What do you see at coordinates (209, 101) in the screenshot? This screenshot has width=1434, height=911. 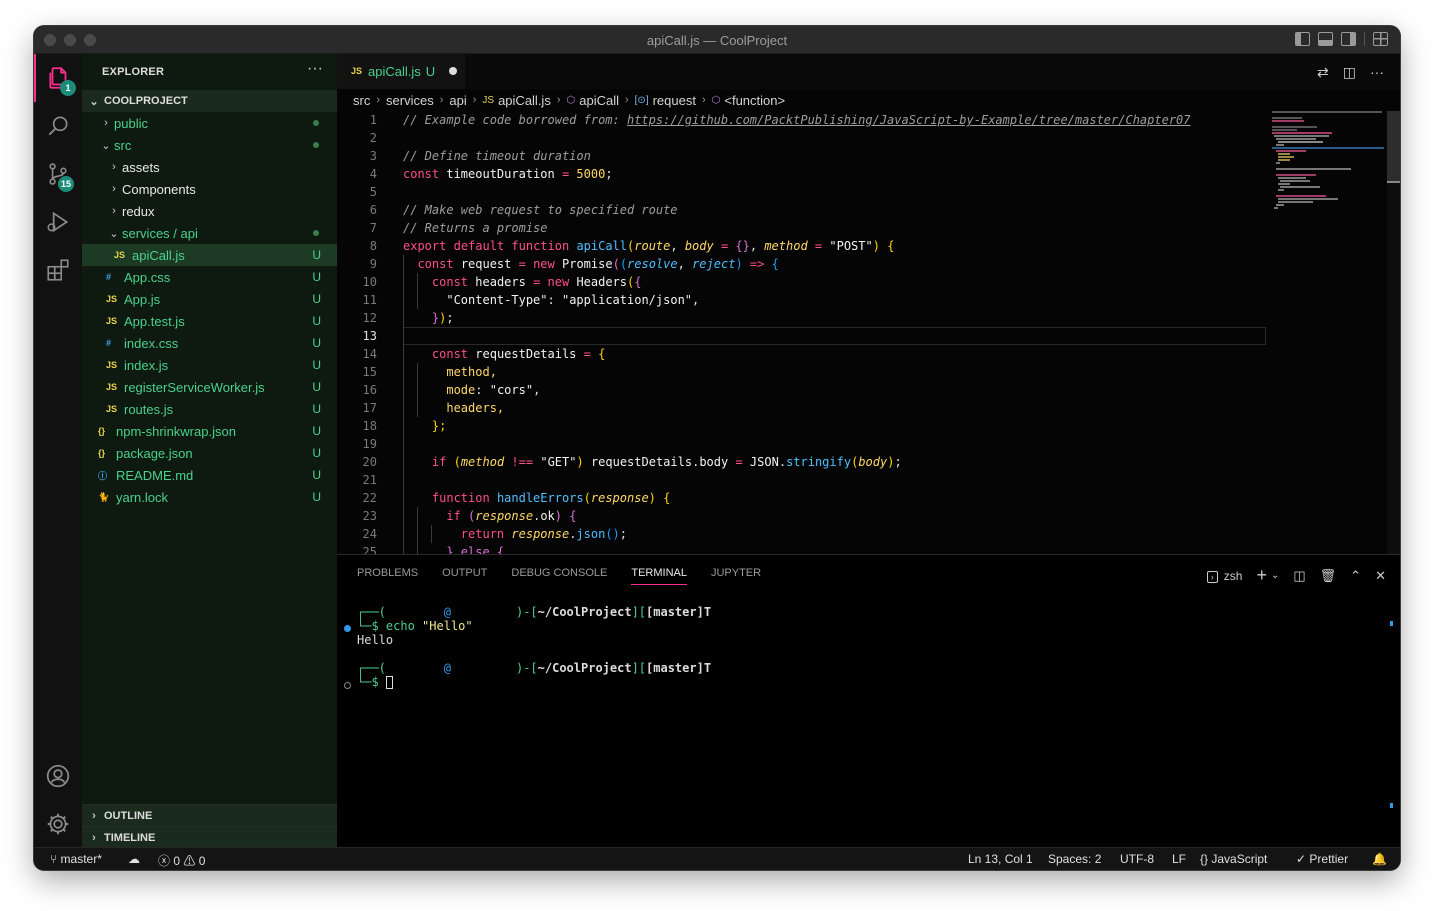 I see `project-section-header: ⌄ COOLPROJECT` at bounding box center [209, 101].